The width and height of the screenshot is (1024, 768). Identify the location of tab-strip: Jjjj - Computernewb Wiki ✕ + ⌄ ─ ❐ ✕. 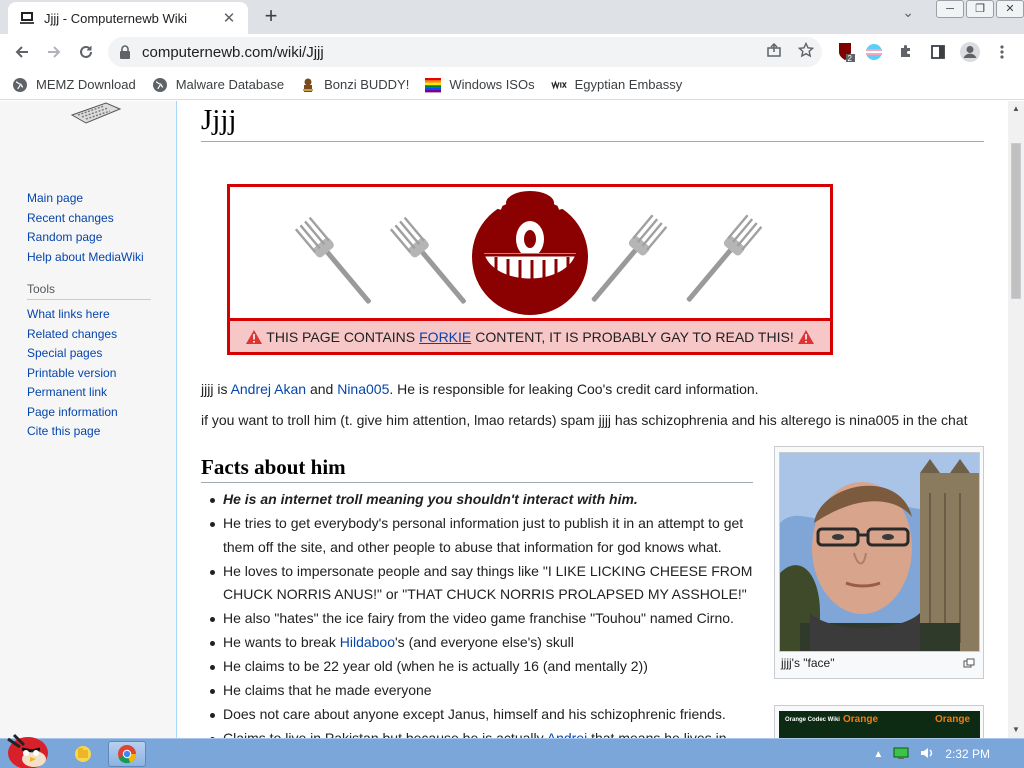
(512, 17).